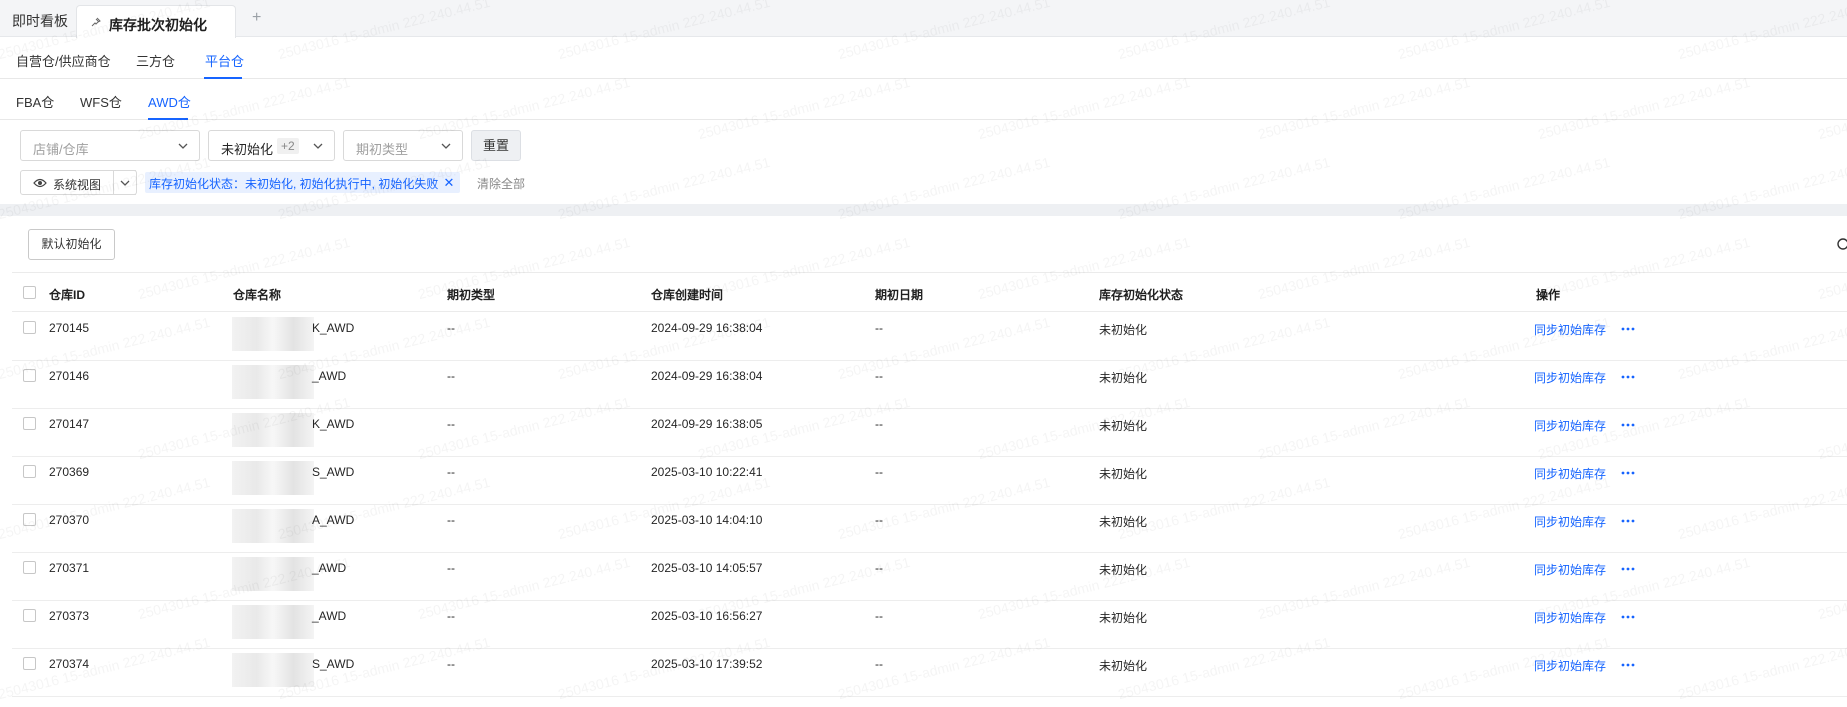 This screenshot has height=707, width=1847. I want to click on close-icon: ✕, so click(448, 183).